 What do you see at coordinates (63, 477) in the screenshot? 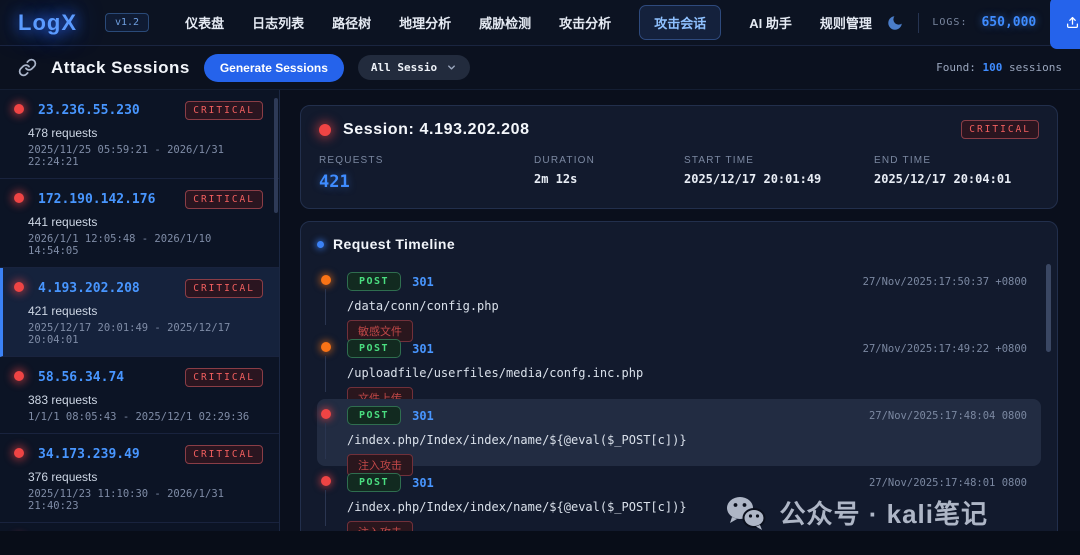
I see `session-request-count: 376 requests` at bounding box center [63, 477].